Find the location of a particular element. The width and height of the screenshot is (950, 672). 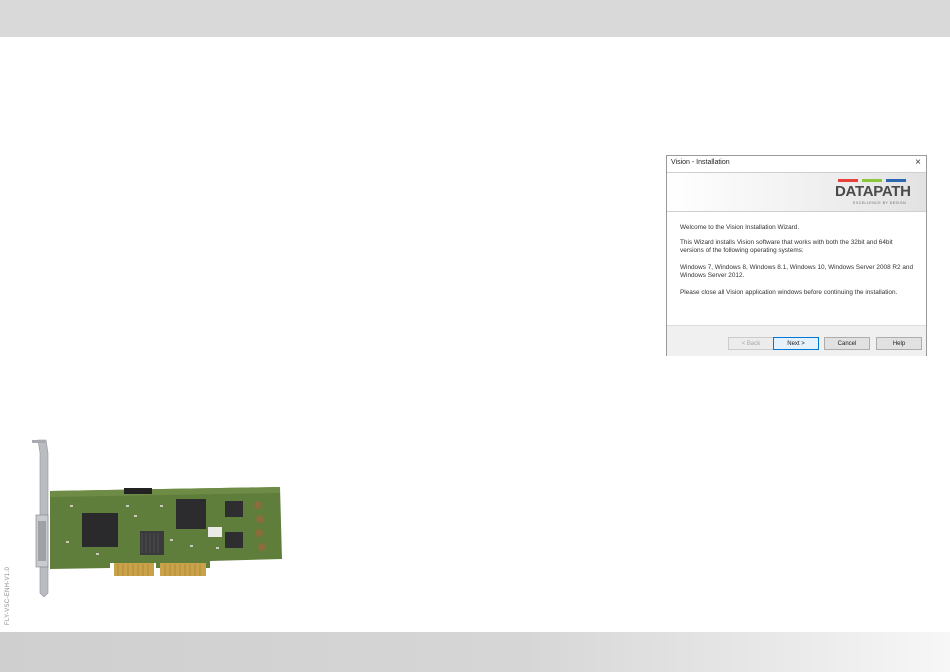

dialog-footer: < Back Next > Cancel Help is located at coordinates (796, 340).